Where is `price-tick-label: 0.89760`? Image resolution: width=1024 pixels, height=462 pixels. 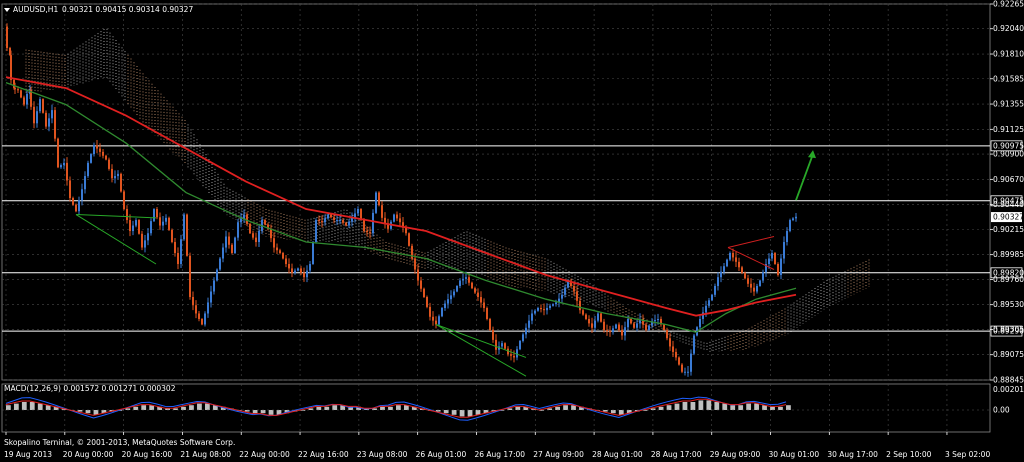
price-tick-label: 0.89760 is located at coordinates (1008, 279).